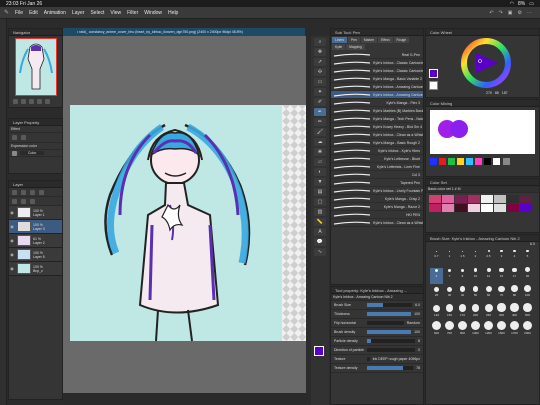 This screenshot has width=540, height=405. I want to click on text-tool-icon: A, so click(320, 232).